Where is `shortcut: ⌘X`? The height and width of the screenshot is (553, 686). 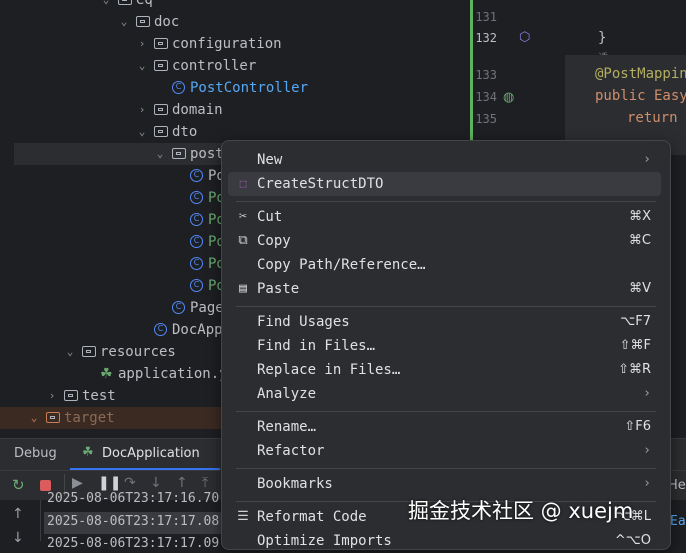 shortcut: ⌘X is located at coordinates (640, 216).